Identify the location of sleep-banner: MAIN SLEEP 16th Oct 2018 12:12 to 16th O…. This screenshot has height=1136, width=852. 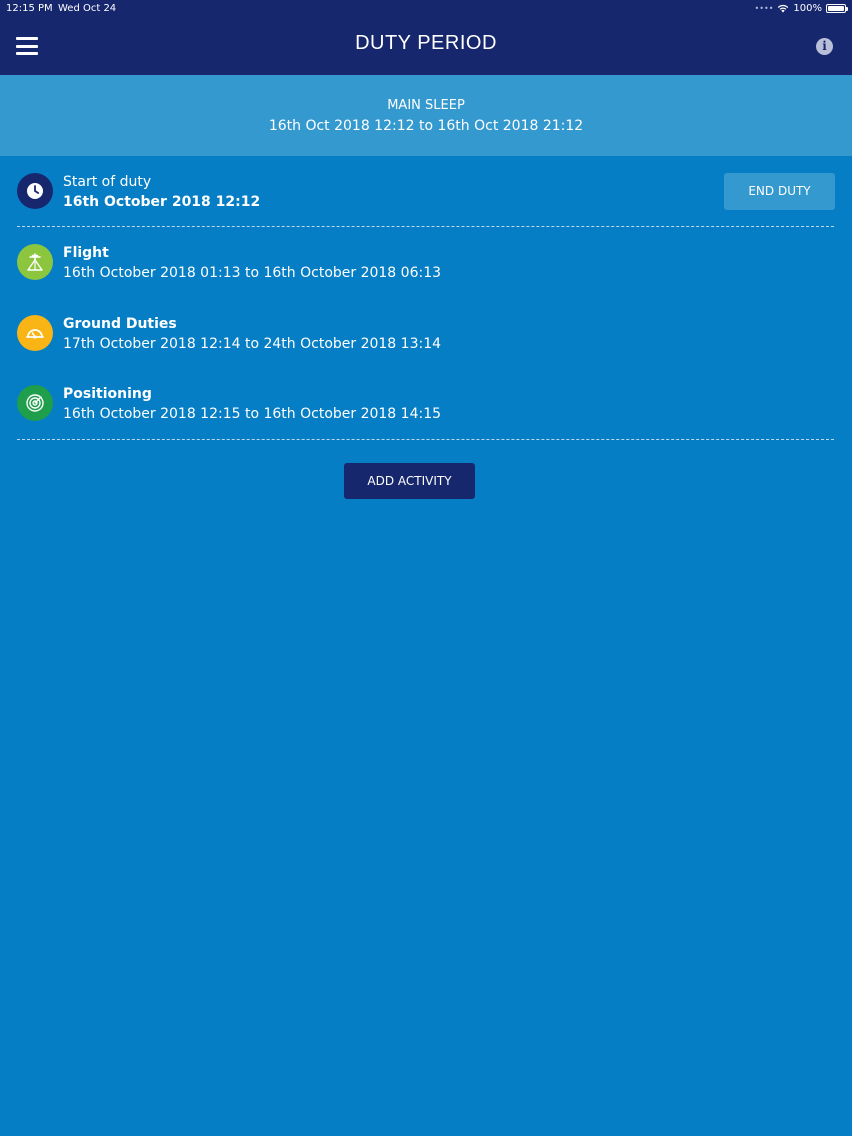
(426, 115).